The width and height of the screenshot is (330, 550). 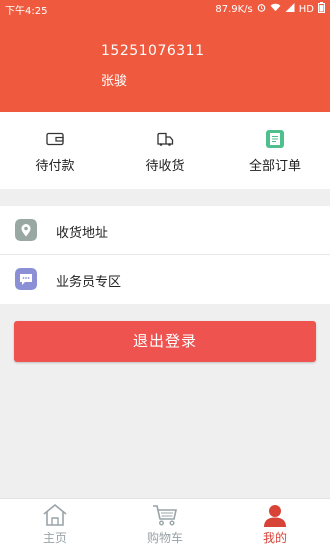 I want to click on order-pending-payment: 待付款, so click(x=55, y=151).